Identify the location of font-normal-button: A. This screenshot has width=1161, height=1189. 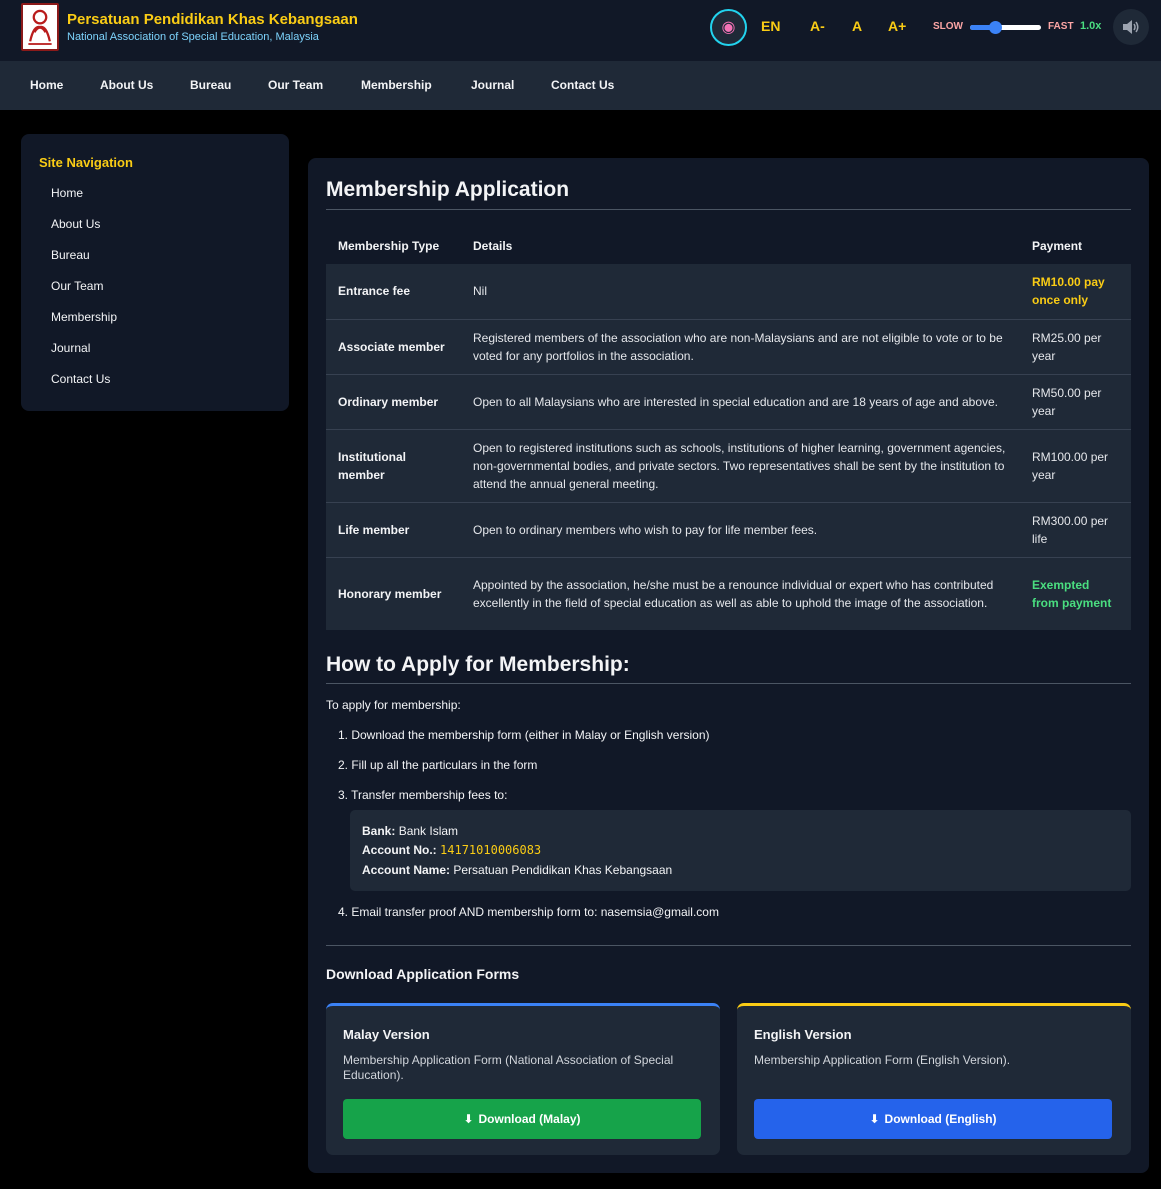
(857, 26).